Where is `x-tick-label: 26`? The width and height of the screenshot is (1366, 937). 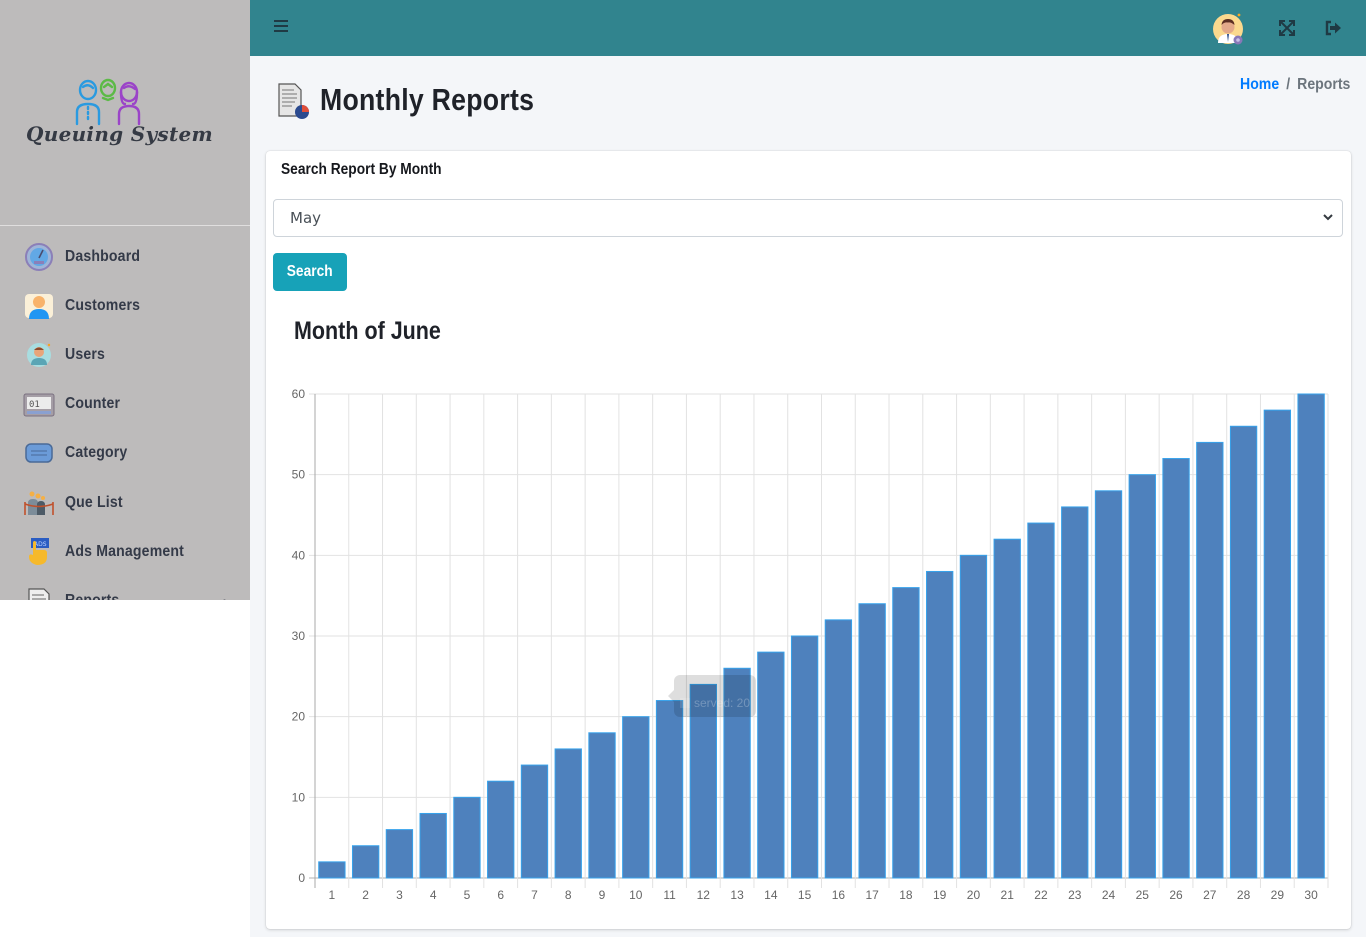
x-tick-label: 26 is located at coordinates (1176, 895).